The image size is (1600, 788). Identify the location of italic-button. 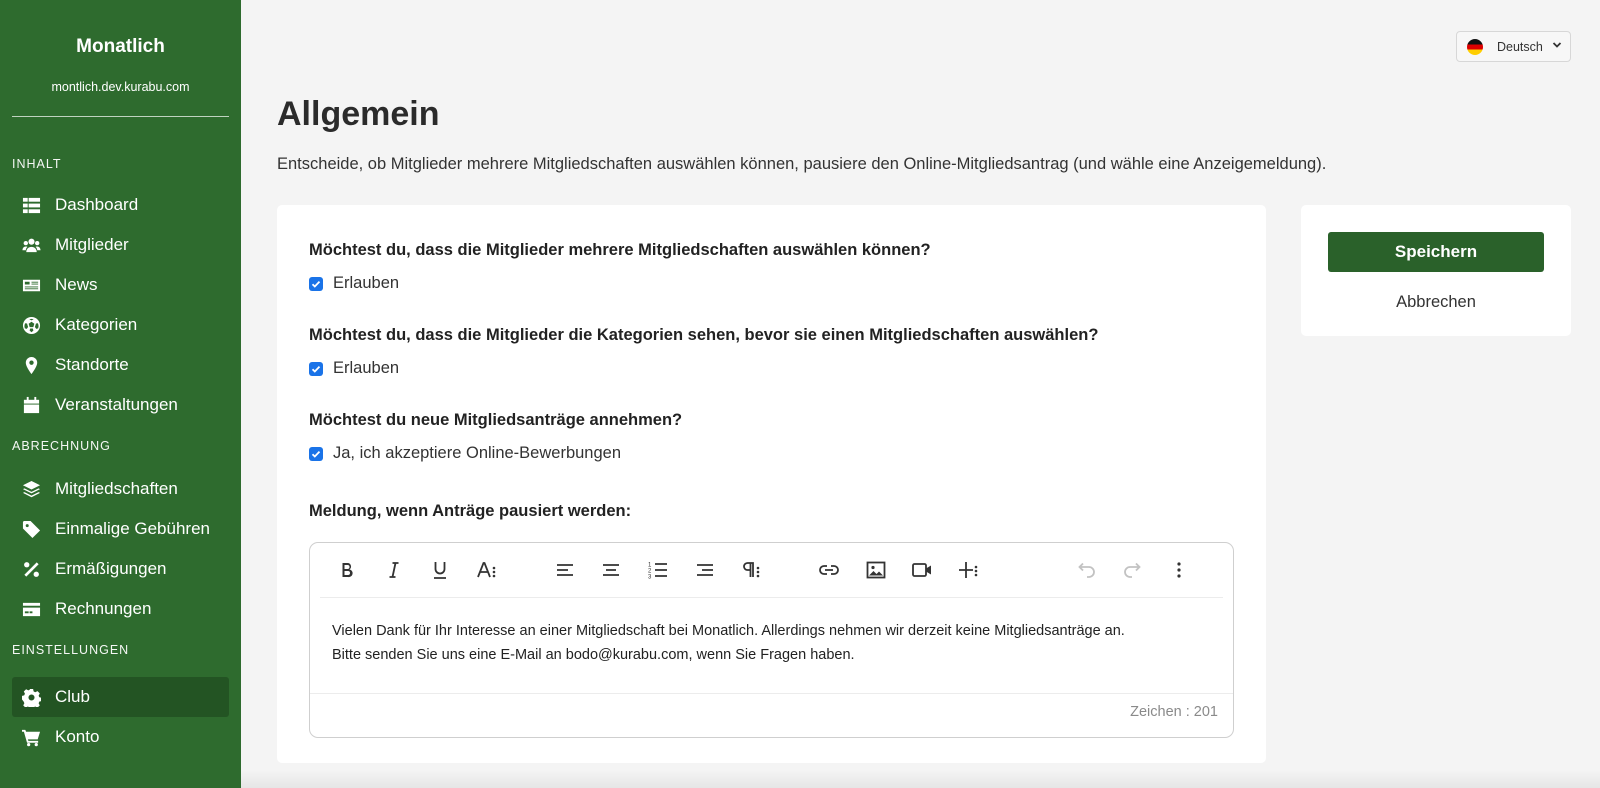
(394, 570).